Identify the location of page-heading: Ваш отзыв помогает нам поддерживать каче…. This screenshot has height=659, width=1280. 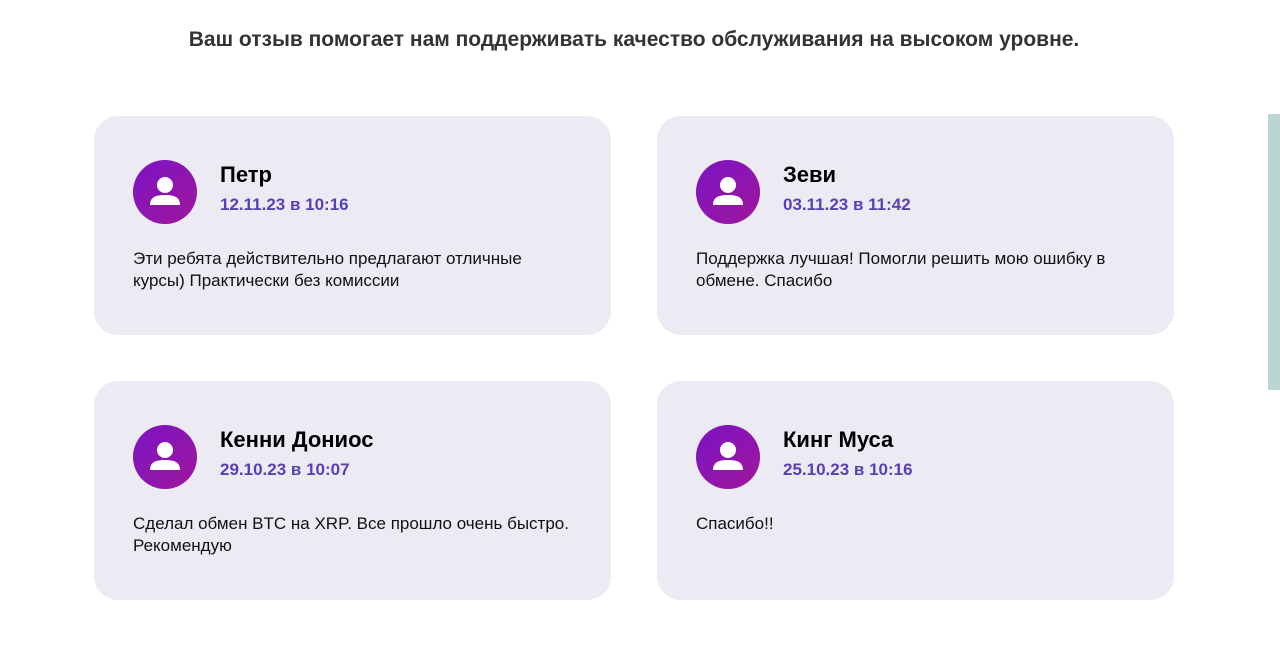
(634, 39).